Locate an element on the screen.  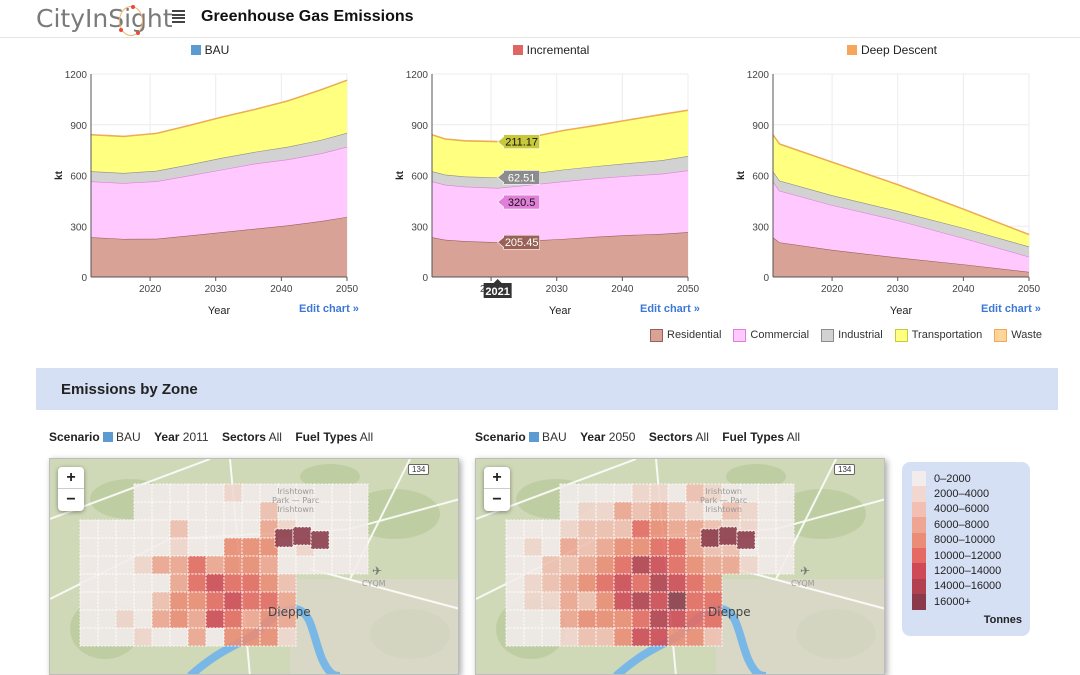
legend-bin: 10000–12000 is located at coordinates (957, 556).